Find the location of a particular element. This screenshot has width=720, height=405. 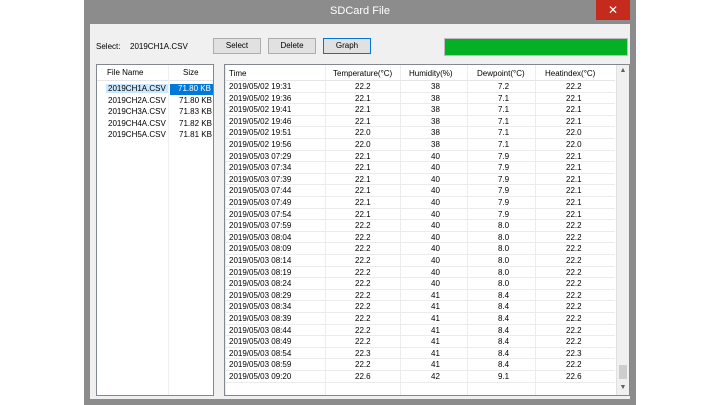

table-row: 2019/05/03 07:49 22.1 40 7.9 22.1 is located at coordinates (420, 203).